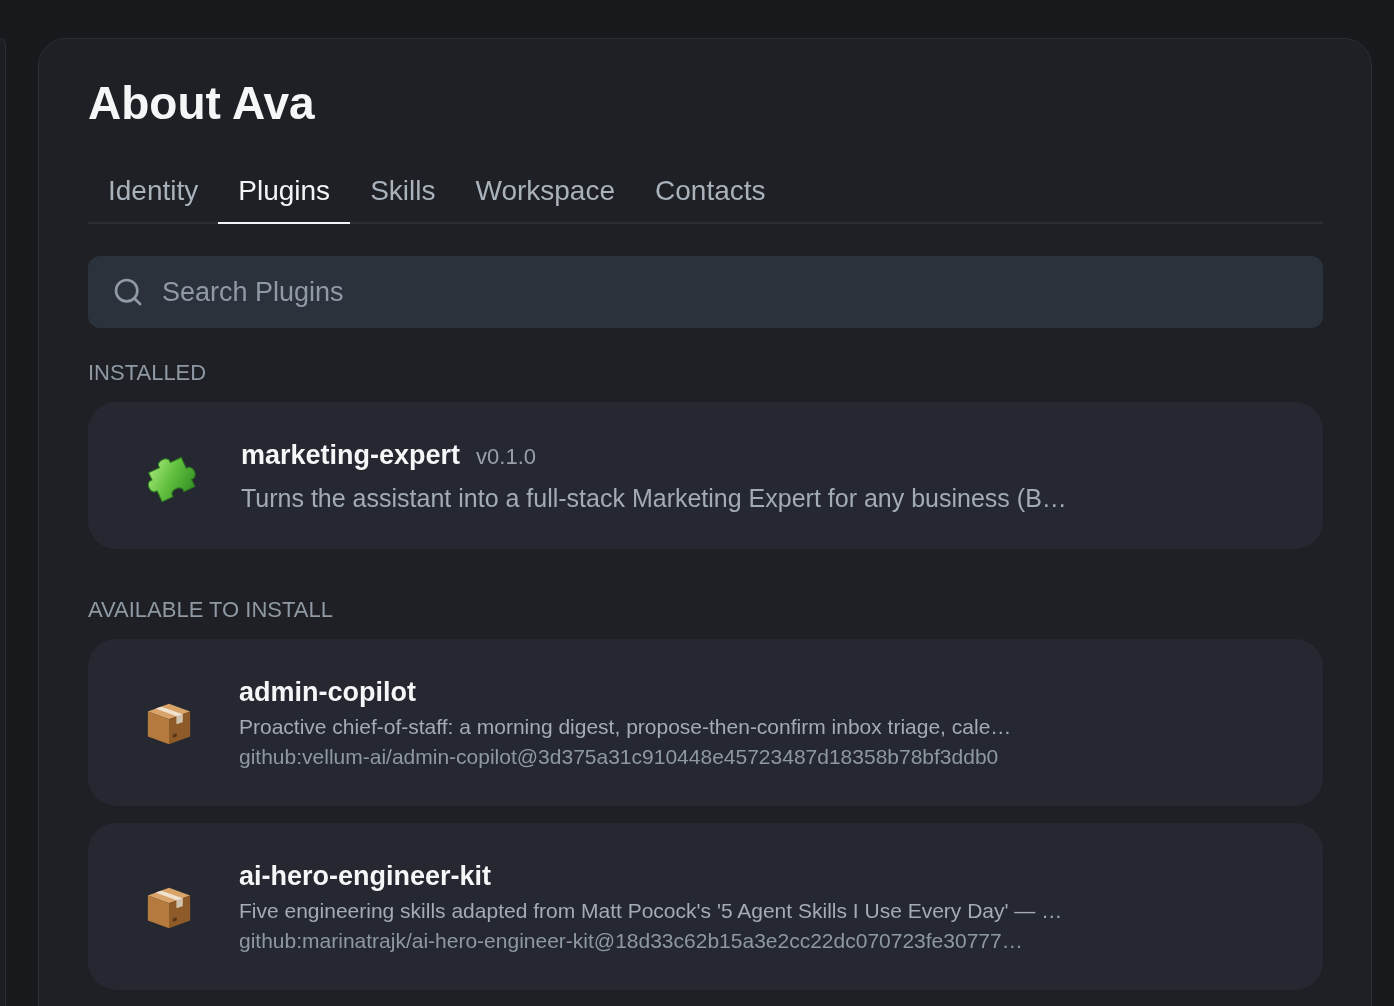 Image resolution: width=1394 pixels, height=1006 pixels. I want to click on tab: Skills, so click(403, 193).